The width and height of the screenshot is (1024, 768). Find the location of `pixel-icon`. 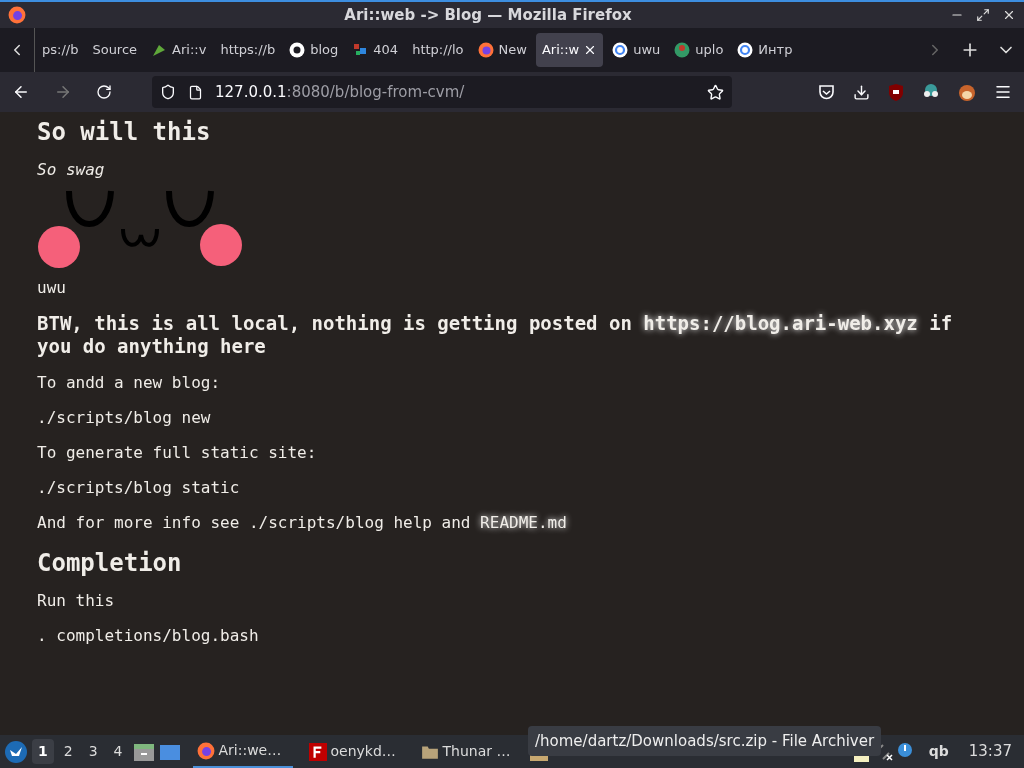

pixel-icon is located at coordinates (360, 50).